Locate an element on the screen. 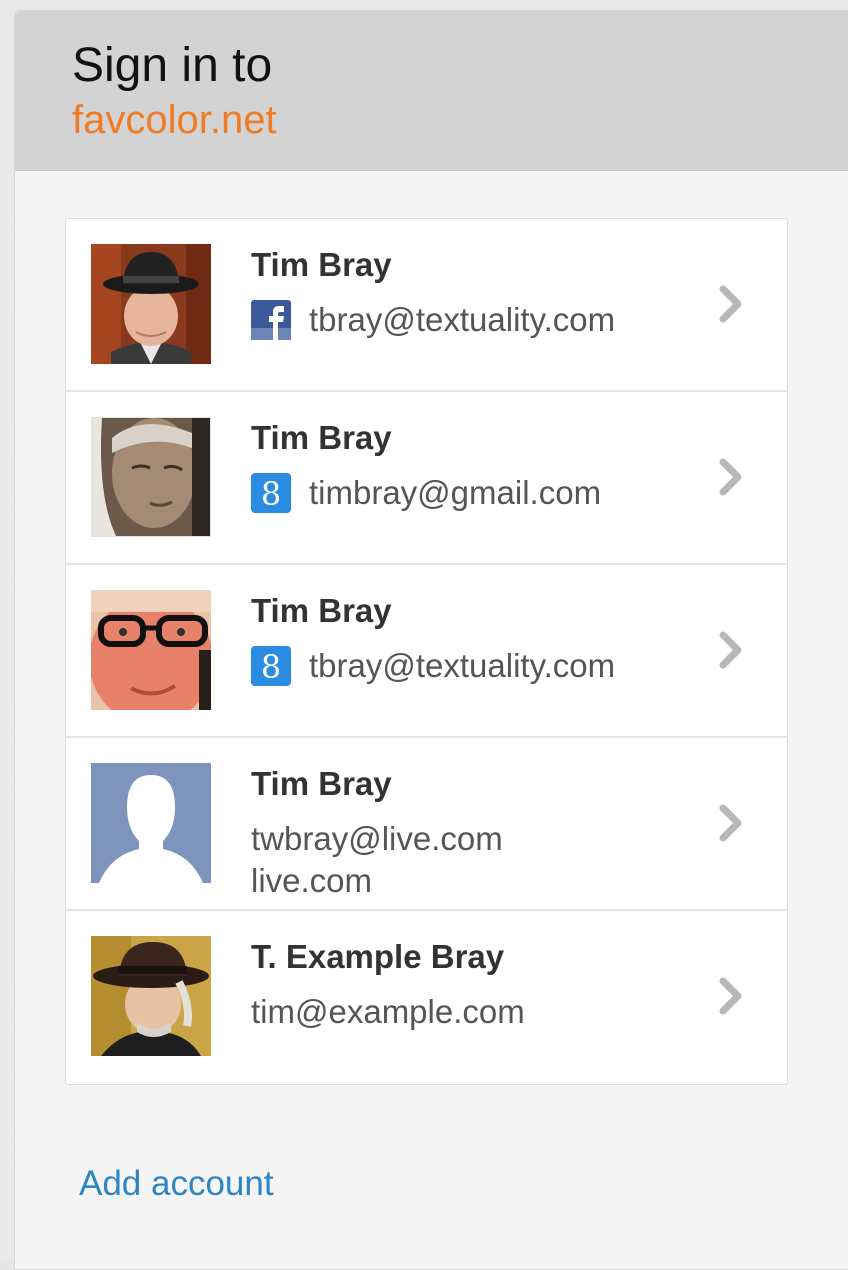 The height and width of the screenshot is (1270, 848). facebook-icon is located at coordinates (271, 320).